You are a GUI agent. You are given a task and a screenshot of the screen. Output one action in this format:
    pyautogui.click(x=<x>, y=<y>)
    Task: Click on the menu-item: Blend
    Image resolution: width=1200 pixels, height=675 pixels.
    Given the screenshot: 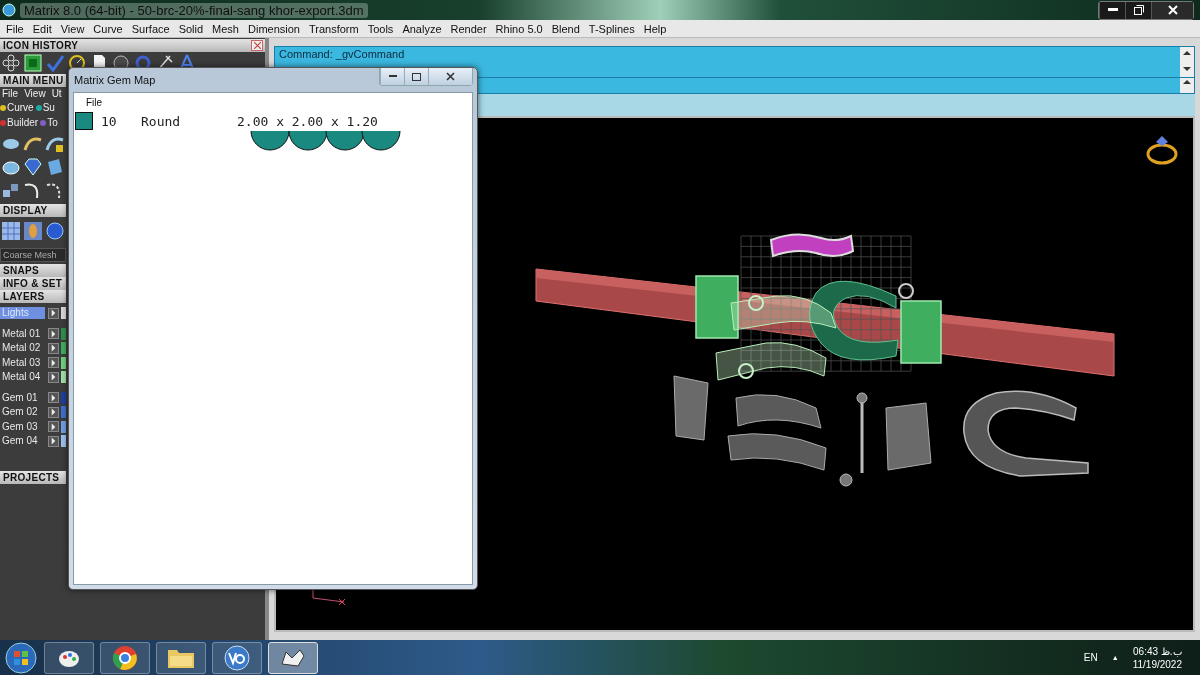 What is the action you would take?
    pyautogui.click(x=565, y=28)
    